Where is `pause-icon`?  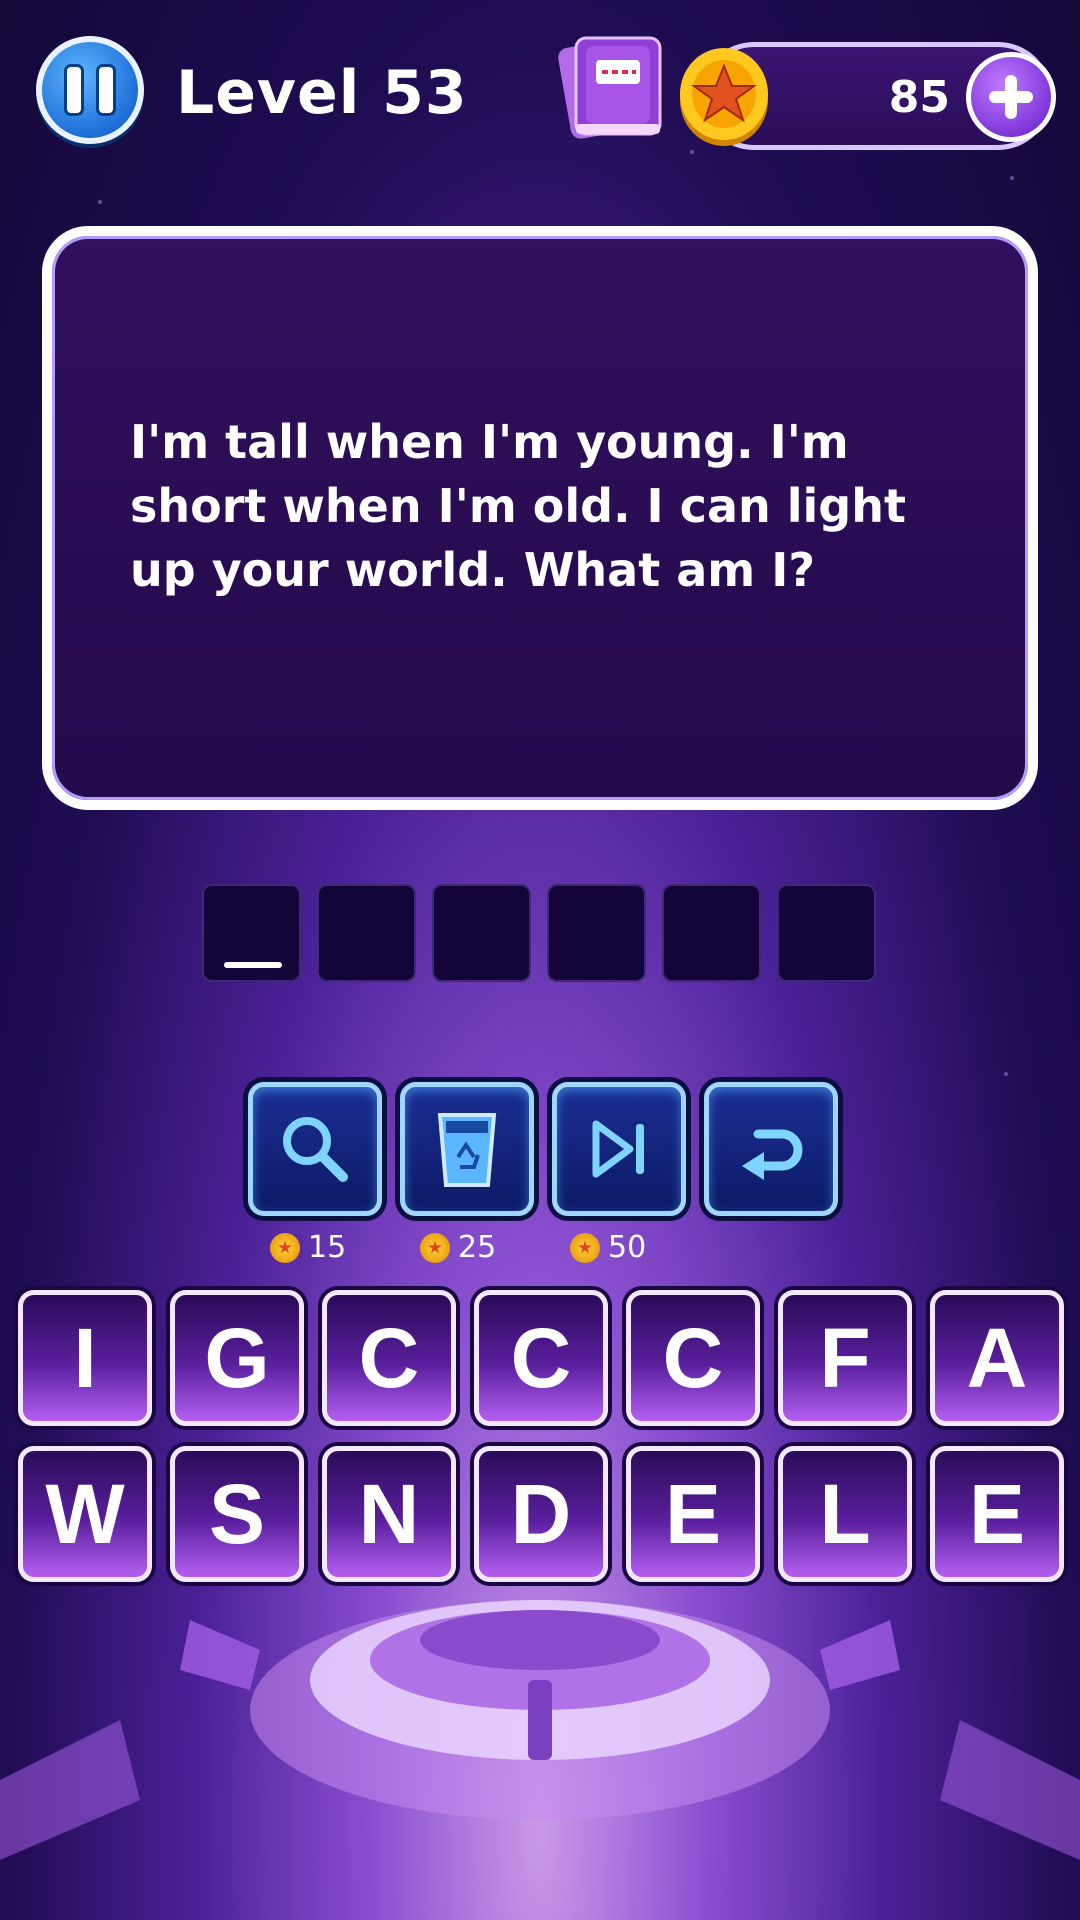 pause-icon is located at coordinates (74, 90).